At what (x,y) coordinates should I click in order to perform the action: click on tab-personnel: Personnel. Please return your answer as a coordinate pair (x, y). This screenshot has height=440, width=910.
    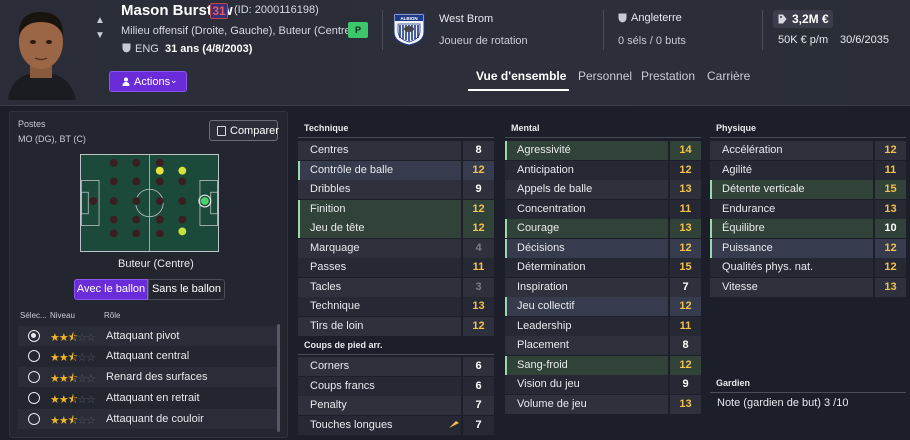
    Looking at the image, I should click on (605, 76).